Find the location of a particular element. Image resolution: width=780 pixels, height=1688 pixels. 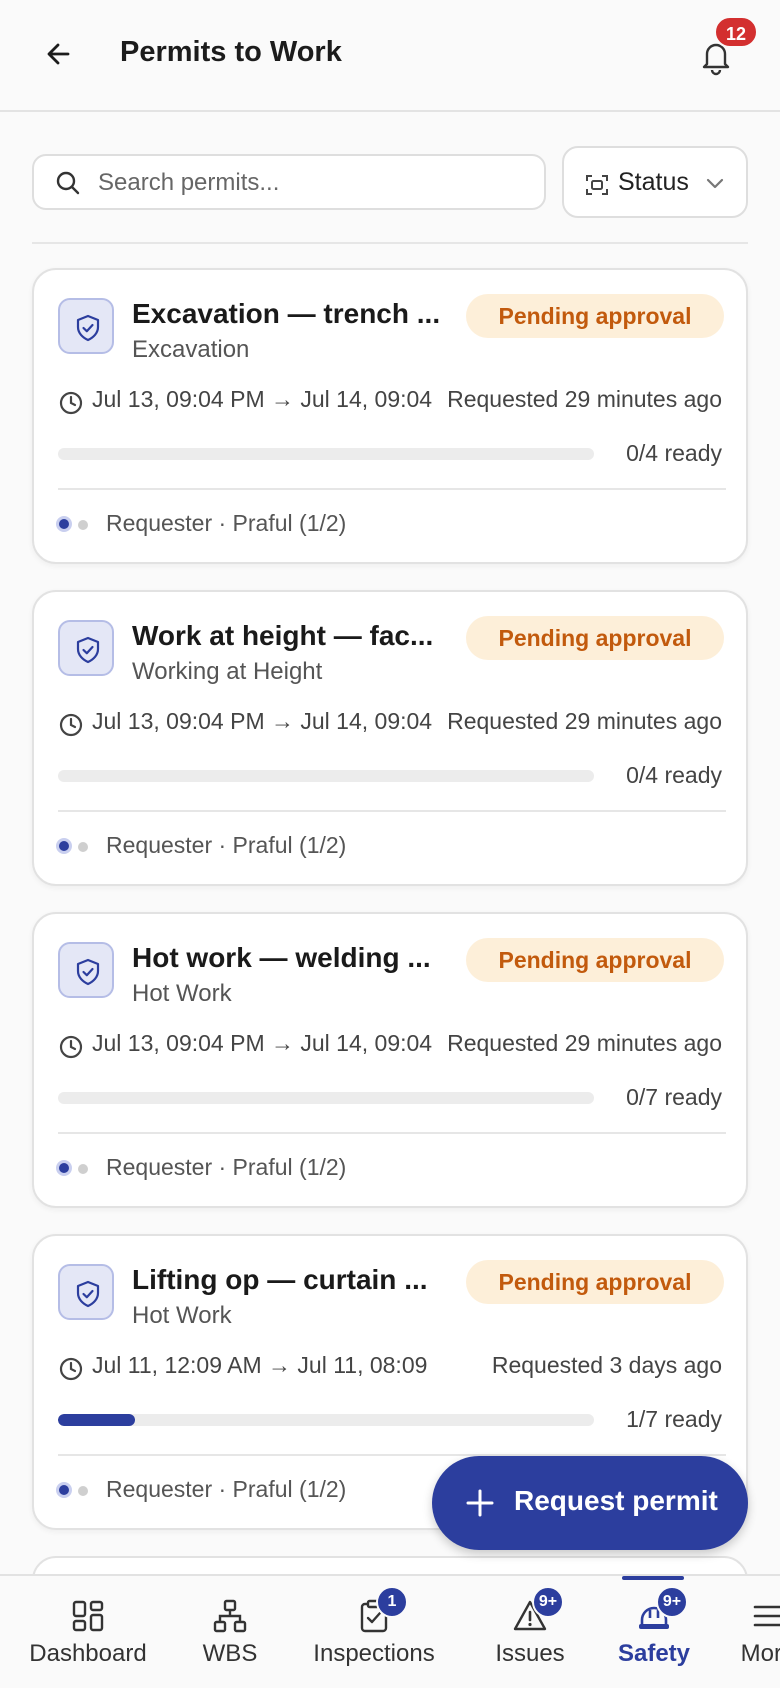

nav-item-inspections: Inspections 1 is located at coordinates (374, 1632).